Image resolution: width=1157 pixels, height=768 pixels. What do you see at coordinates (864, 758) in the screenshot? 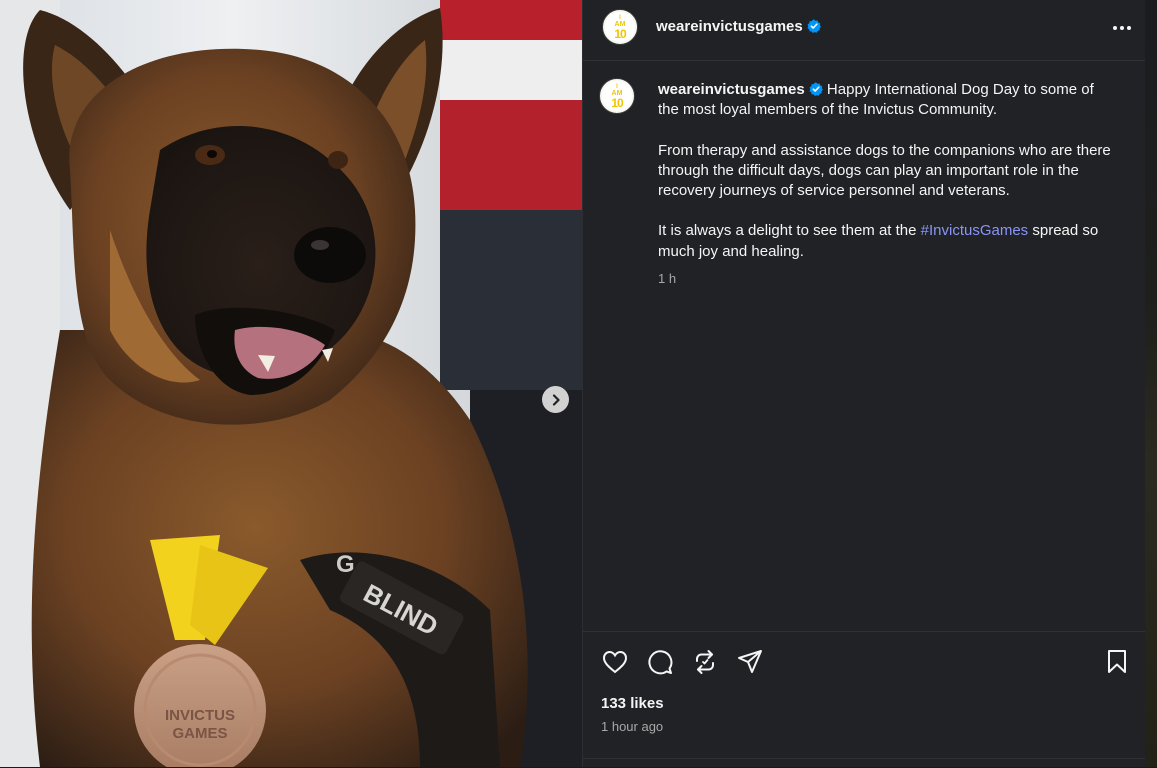
I see `comment-divider` at bounding box center [864, 758].